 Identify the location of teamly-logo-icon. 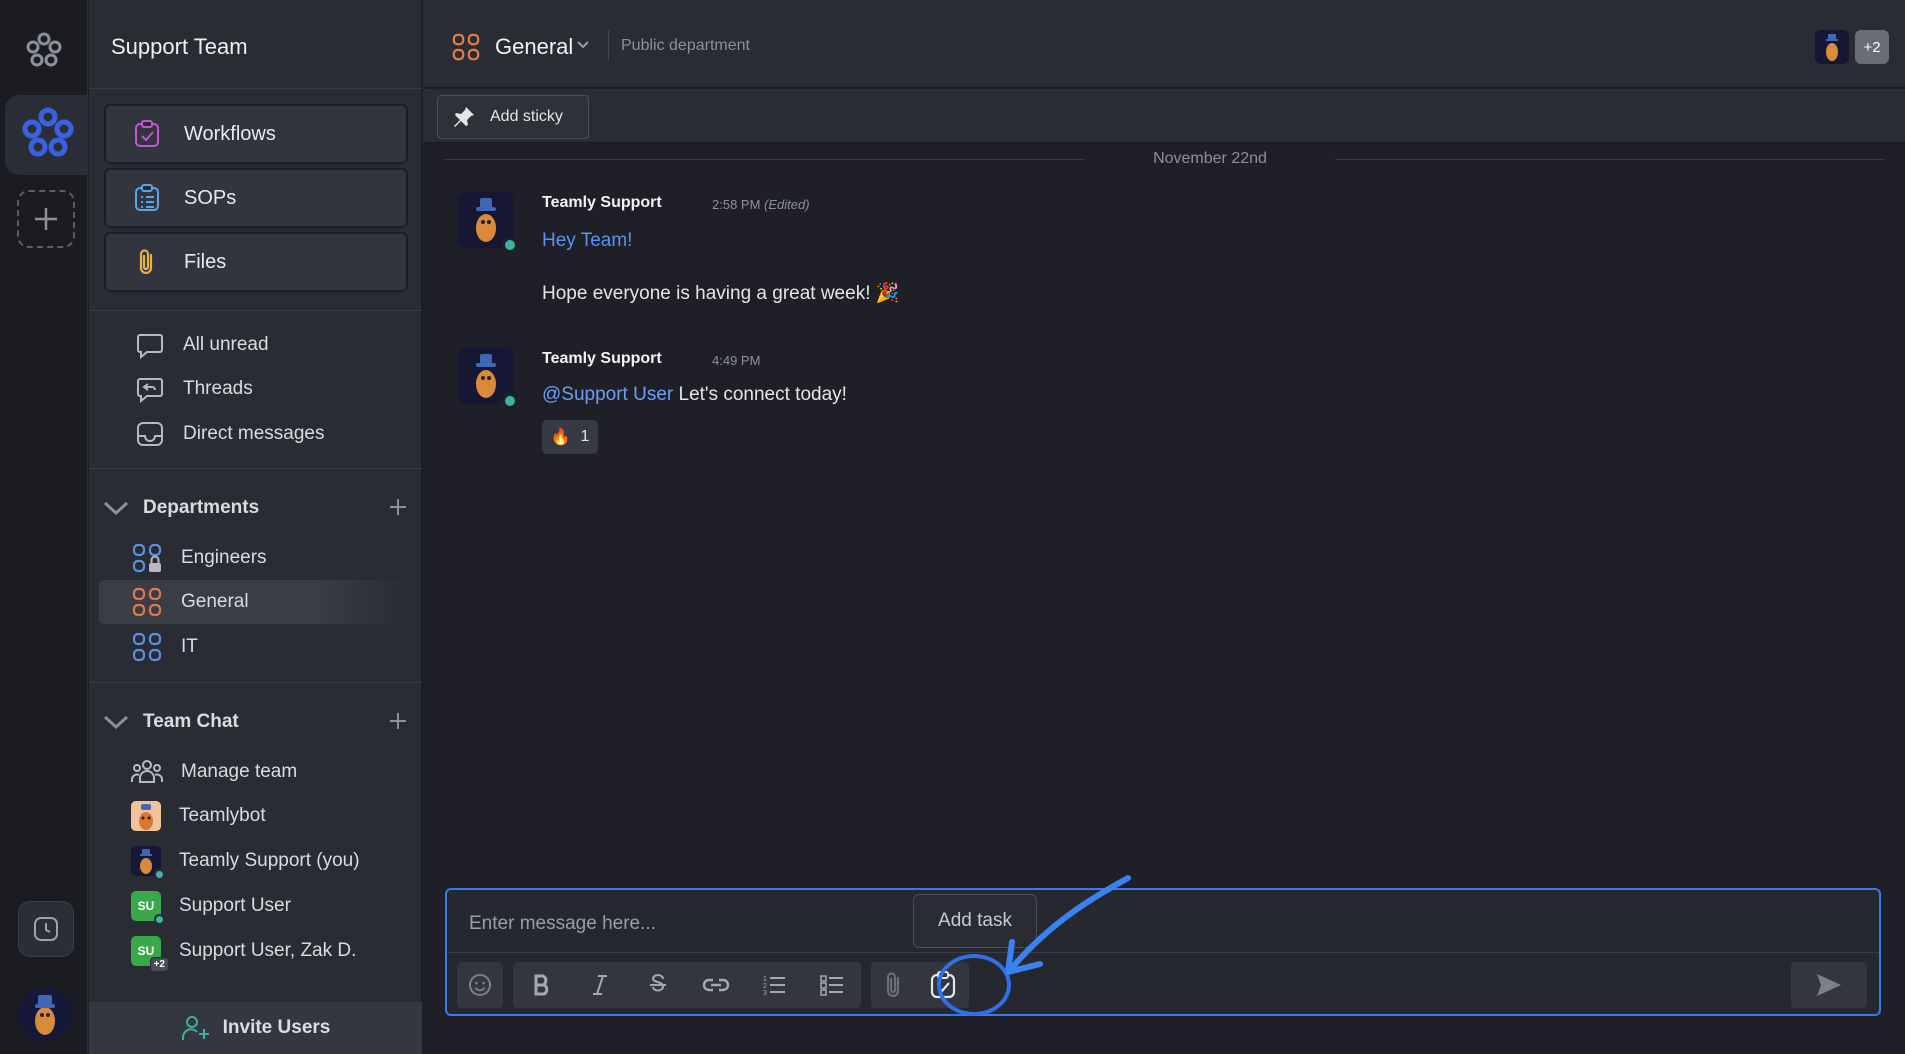
(44, 50).